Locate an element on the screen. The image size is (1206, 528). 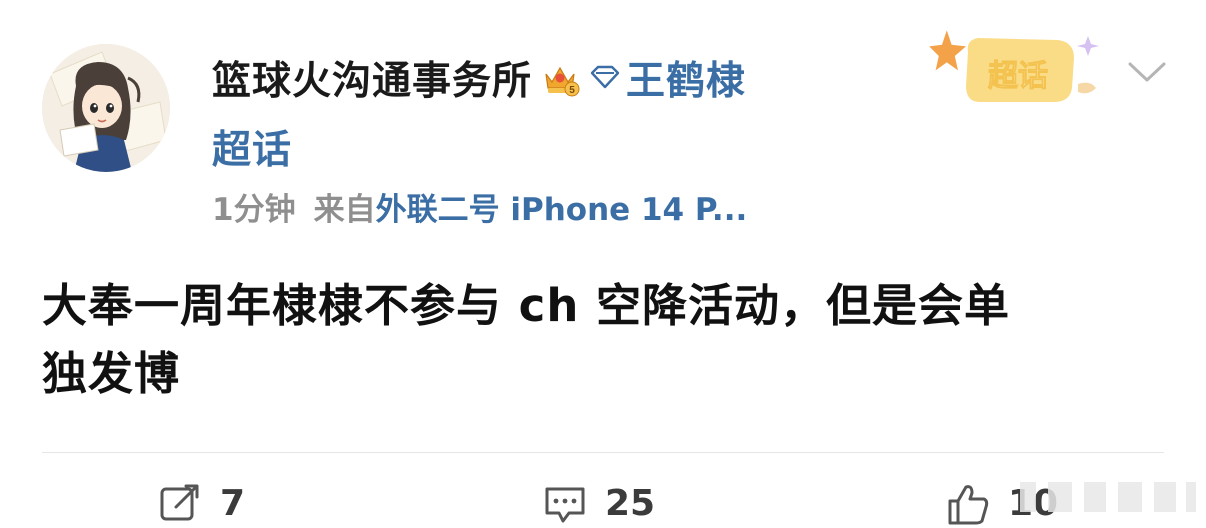
post-time: 1分钟 is located at coordinates (254, 210).